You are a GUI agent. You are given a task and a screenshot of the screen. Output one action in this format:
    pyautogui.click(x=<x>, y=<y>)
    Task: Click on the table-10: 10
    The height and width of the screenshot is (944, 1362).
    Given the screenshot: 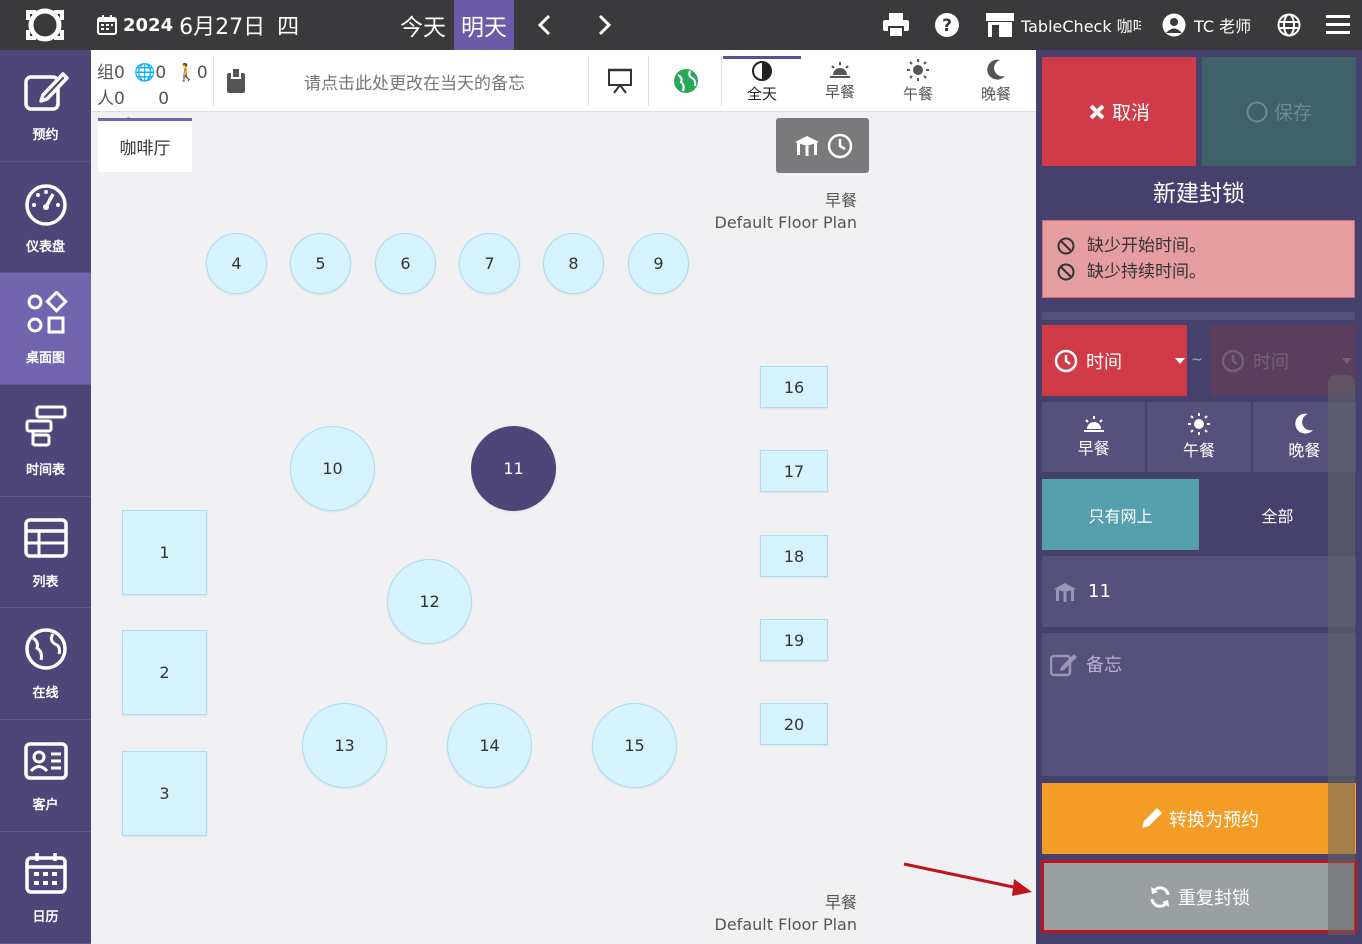 What is the action you would take?
    pyautogui.click(x=332, y=468)
    